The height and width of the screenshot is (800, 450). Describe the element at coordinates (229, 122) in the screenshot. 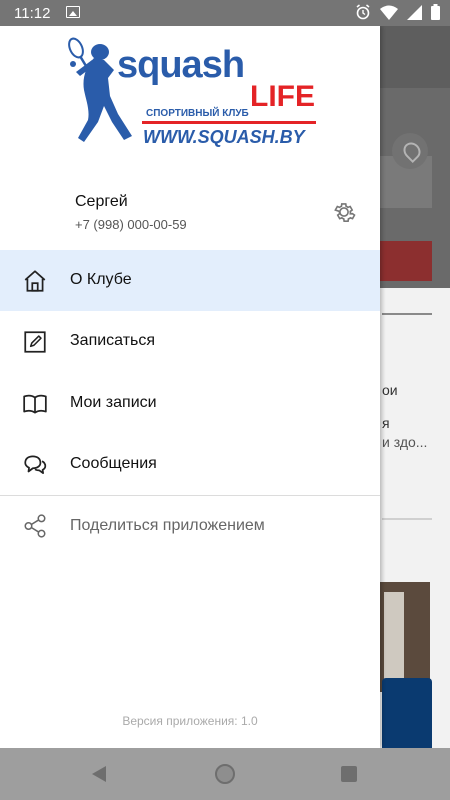

I see `logo-underline` at that location.